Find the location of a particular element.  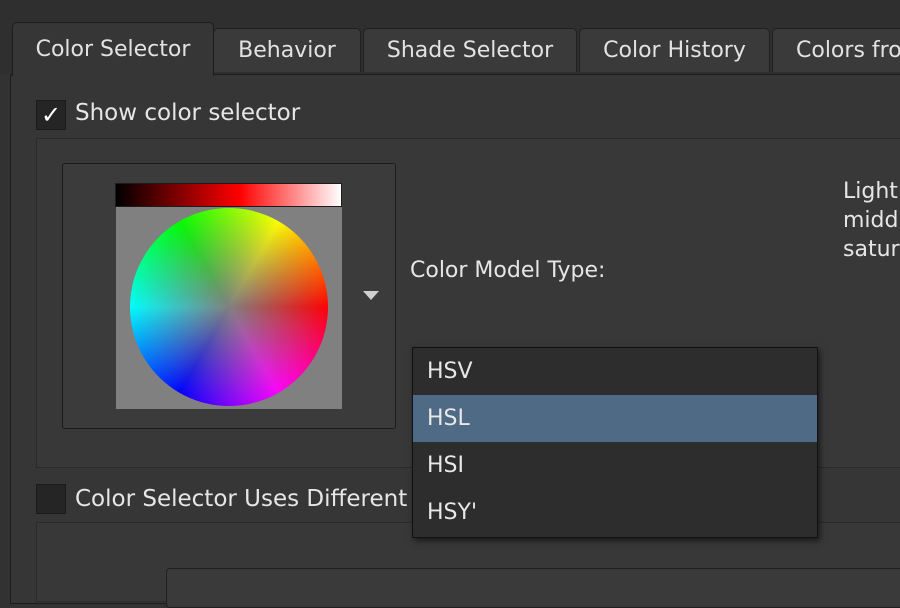

description-line-1: Light is located at coordinates (870, 191).